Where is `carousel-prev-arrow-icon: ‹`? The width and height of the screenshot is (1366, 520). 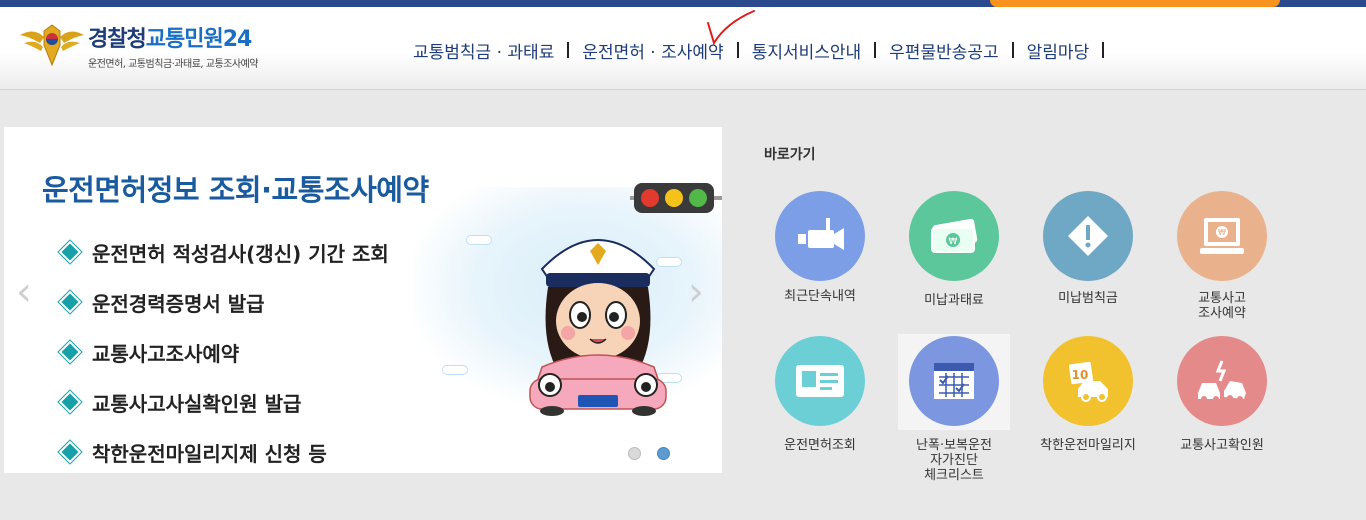 carousel-prev-arrow-icon: ‹ is located at coordinates (26, 292).